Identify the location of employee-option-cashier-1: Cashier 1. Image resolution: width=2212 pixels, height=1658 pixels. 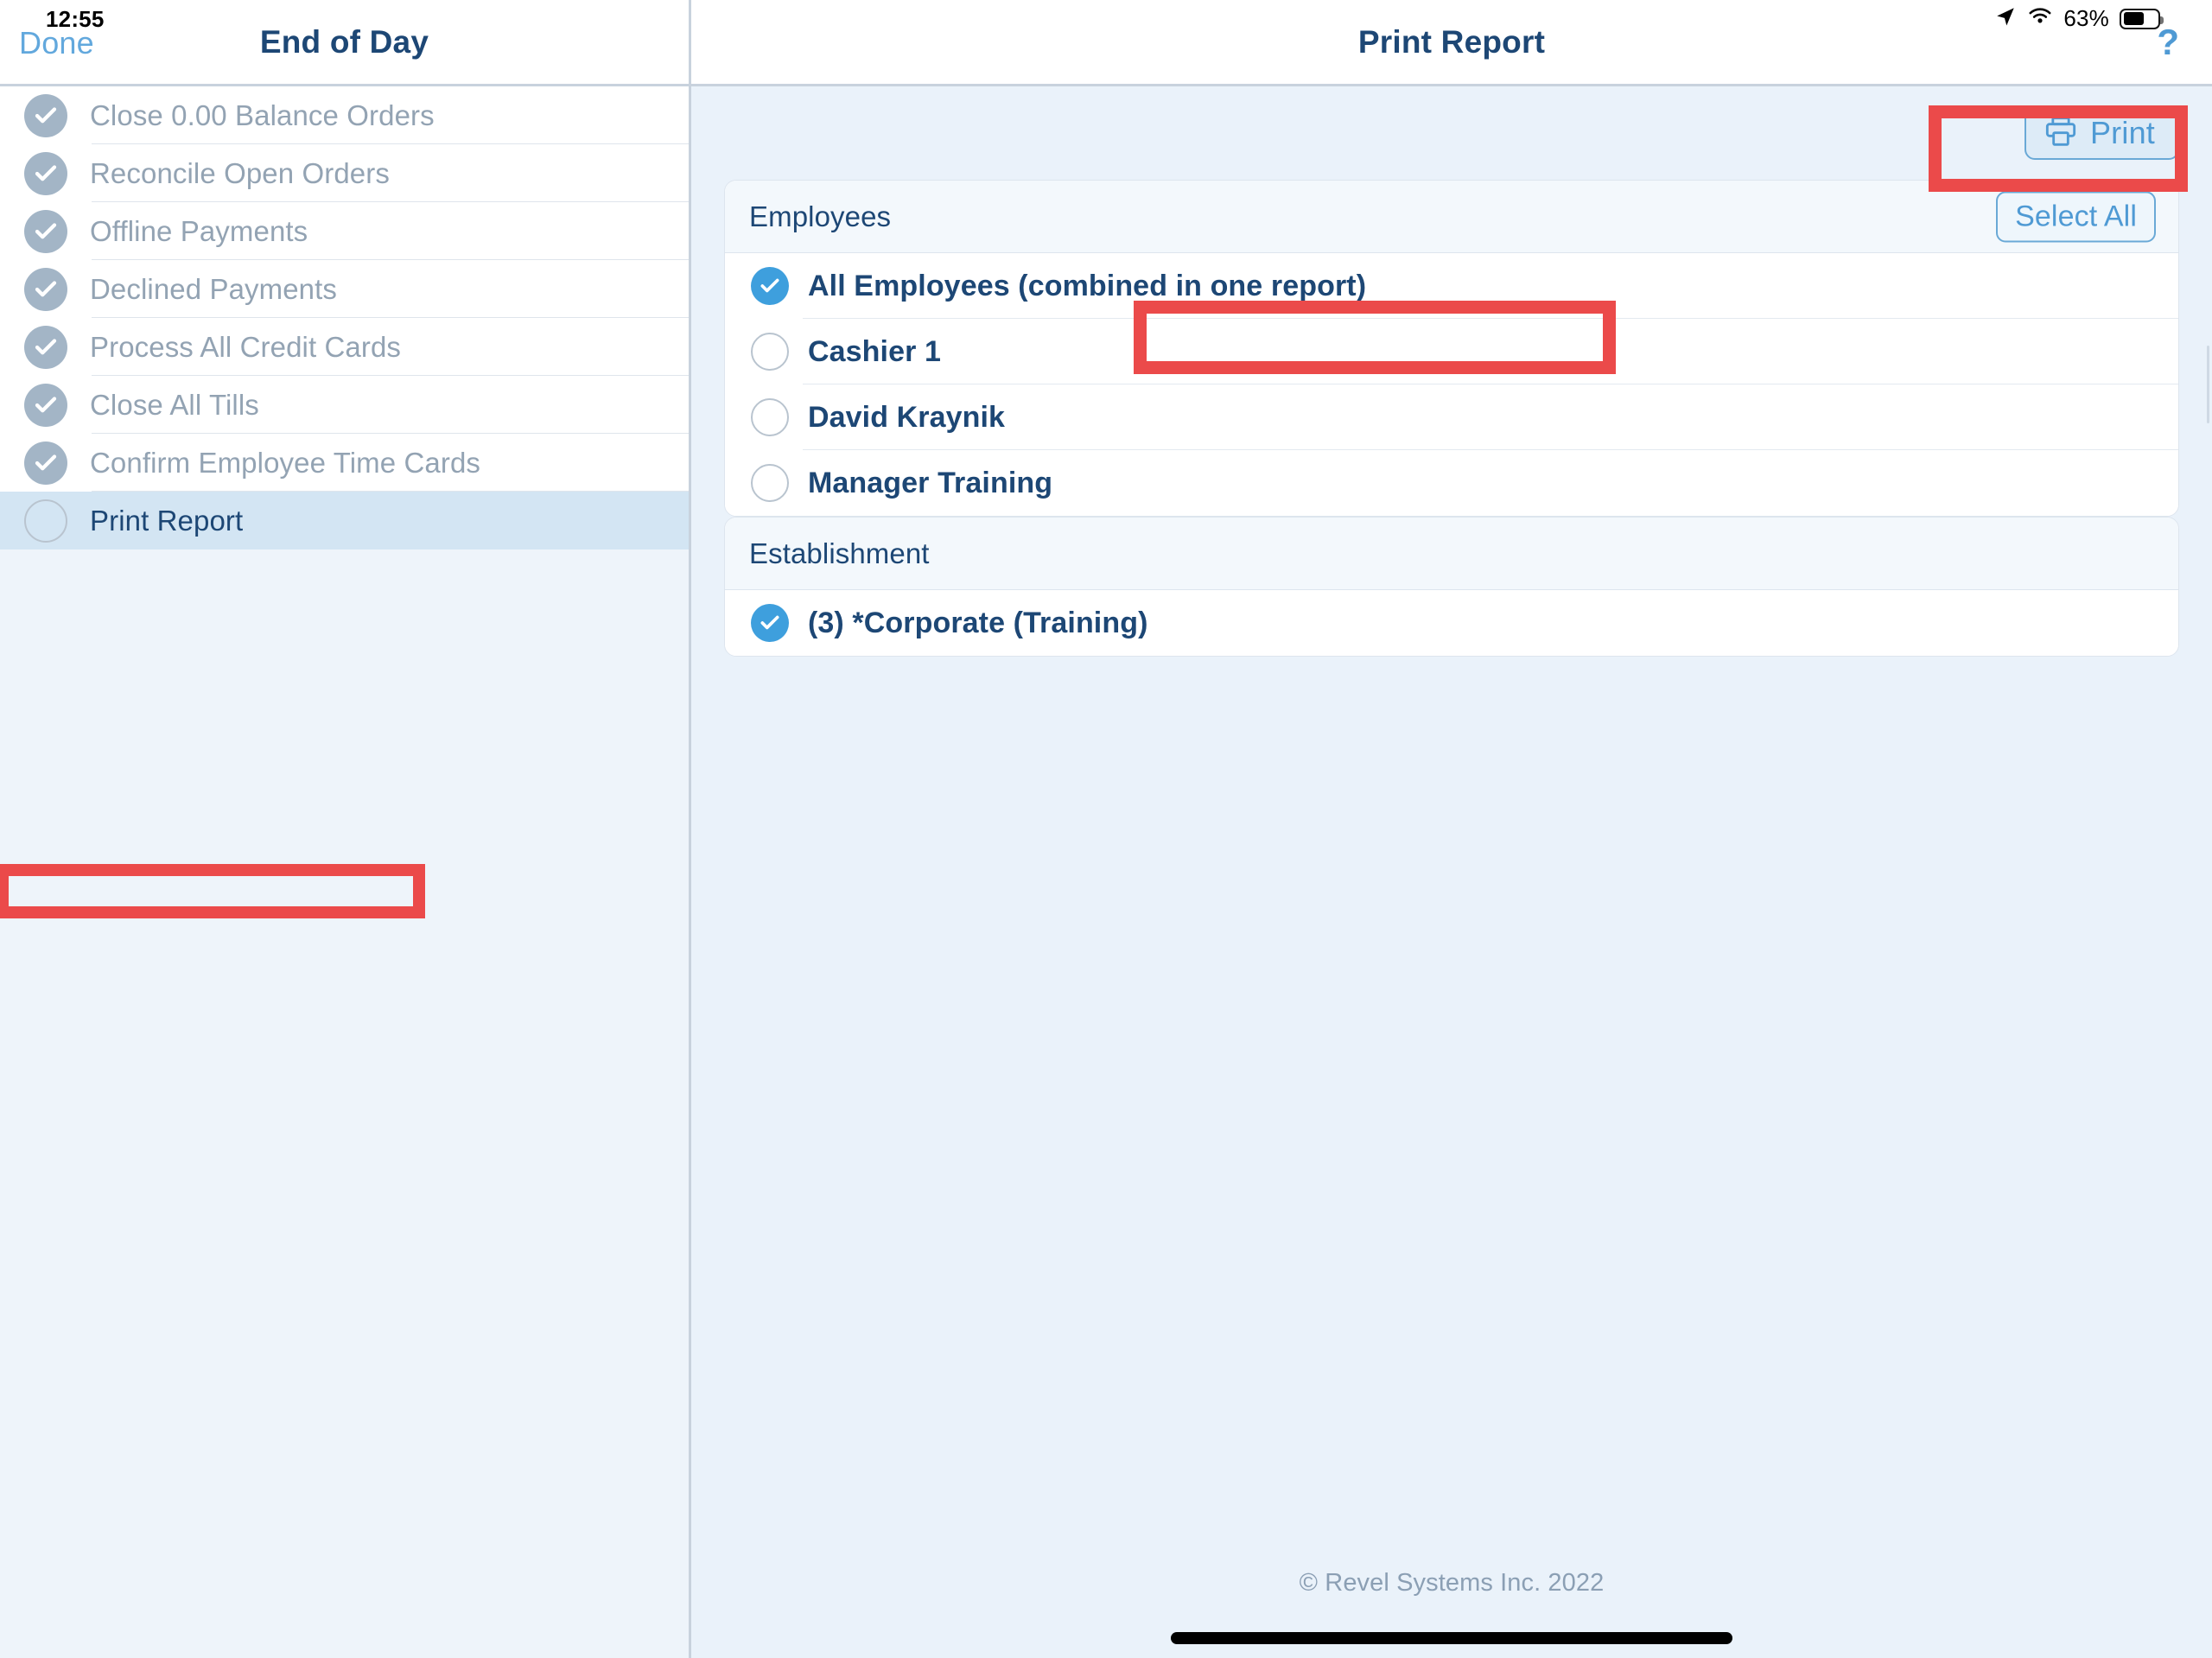
(1451, 351).